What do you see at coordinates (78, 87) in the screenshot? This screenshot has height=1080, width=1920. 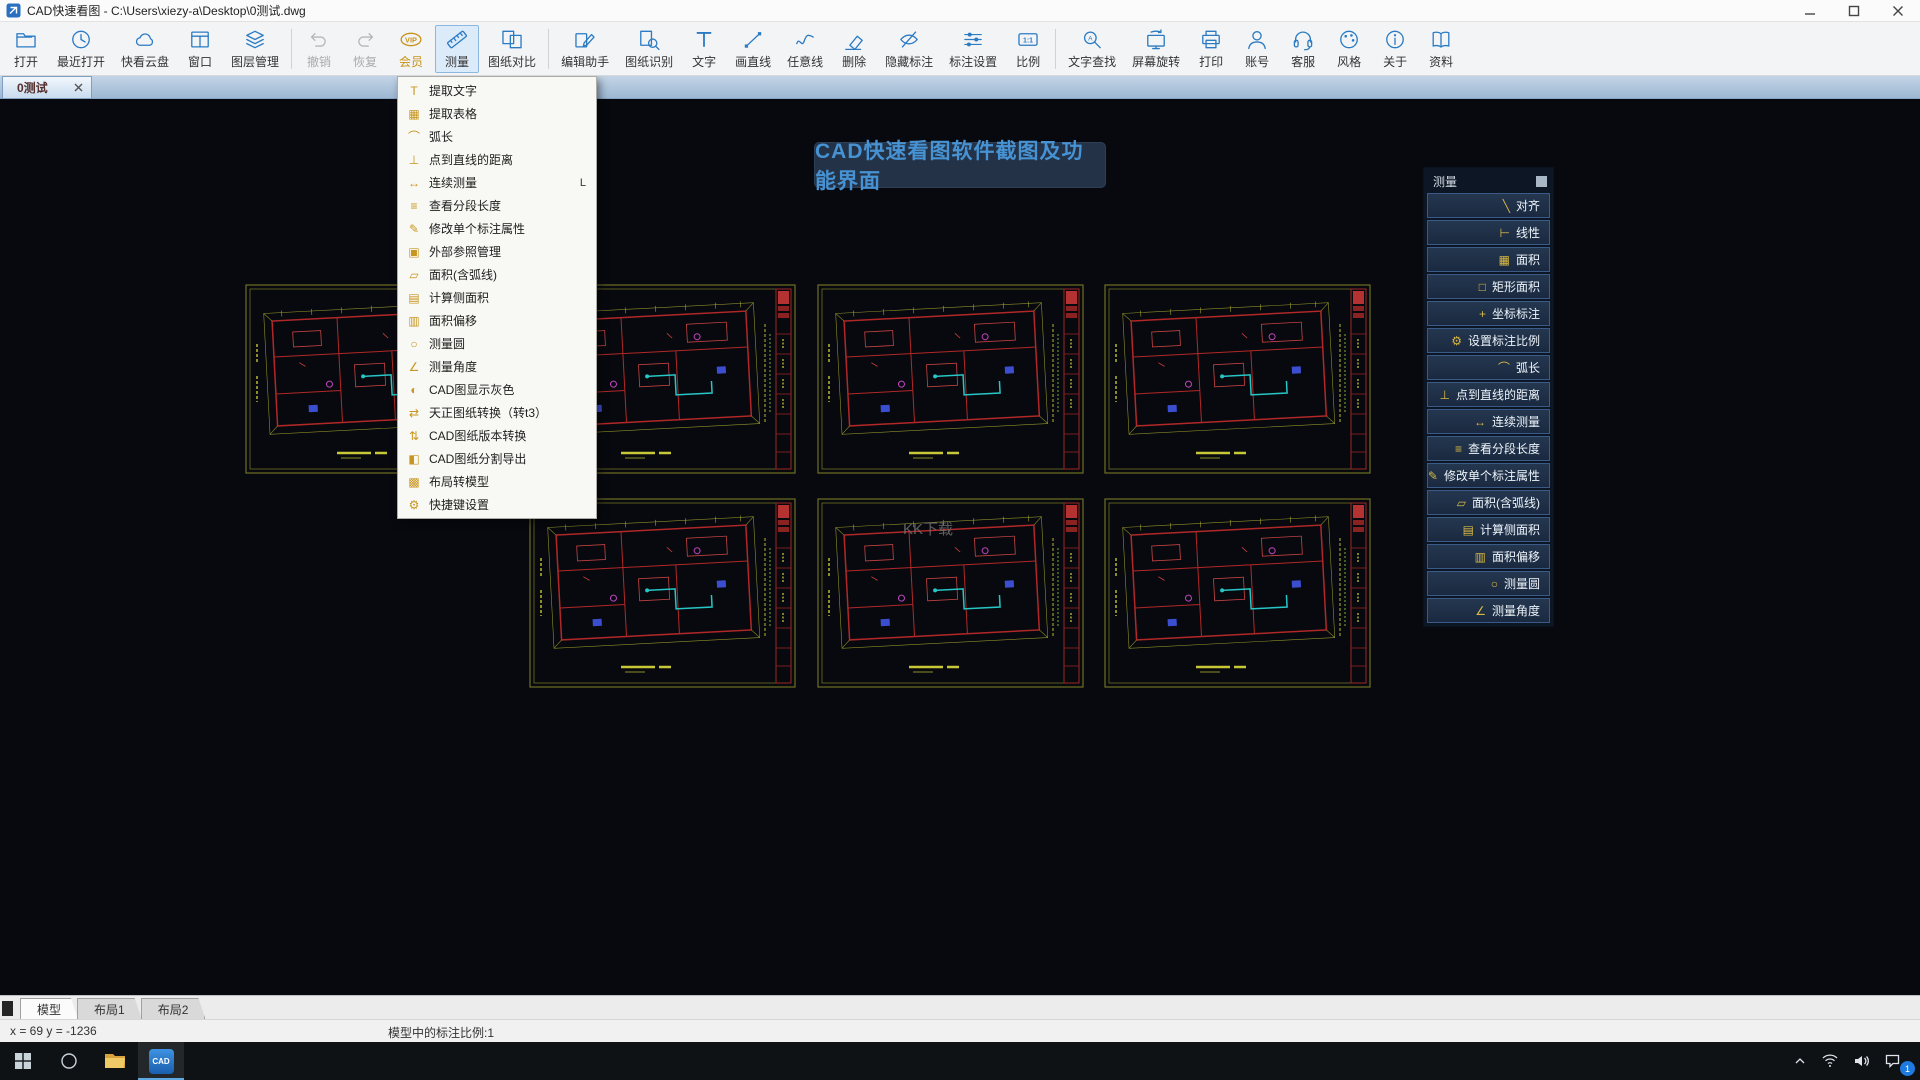 I see `tab-close-icon` at bounding box center [78, 87].